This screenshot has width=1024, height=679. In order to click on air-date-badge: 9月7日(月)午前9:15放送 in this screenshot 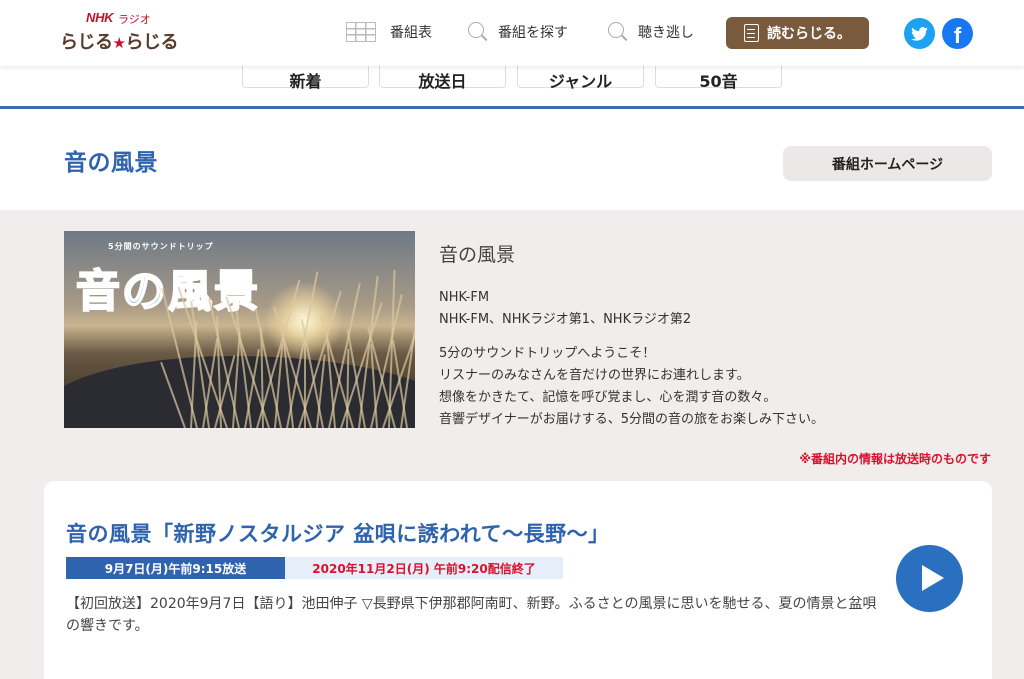, I will do `click(175, 568)`.